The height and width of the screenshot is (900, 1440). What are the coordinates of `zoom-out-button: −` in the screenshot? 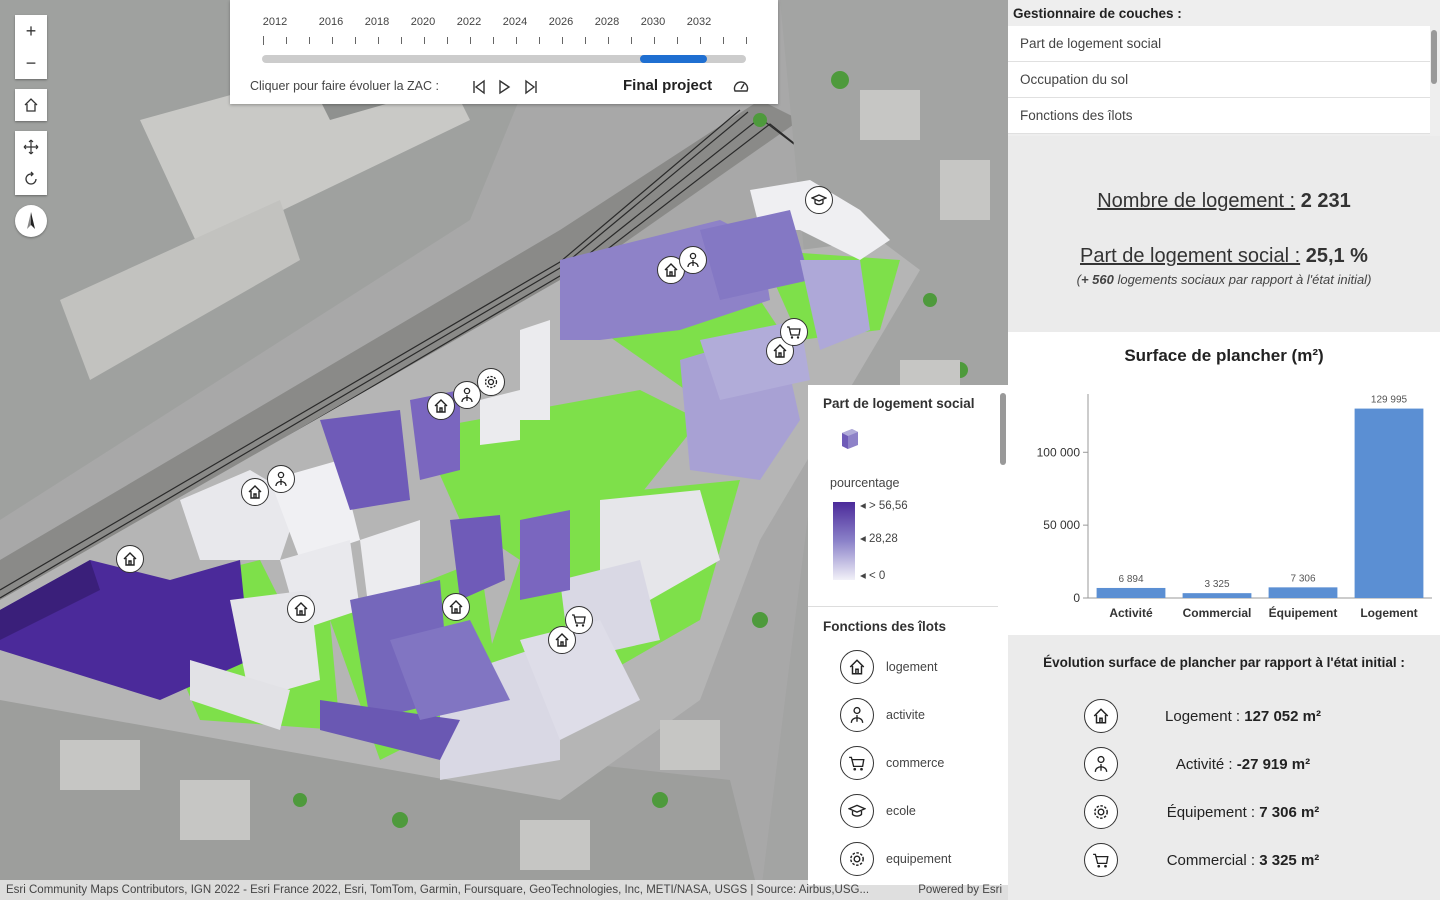 It's located at (31, 63).